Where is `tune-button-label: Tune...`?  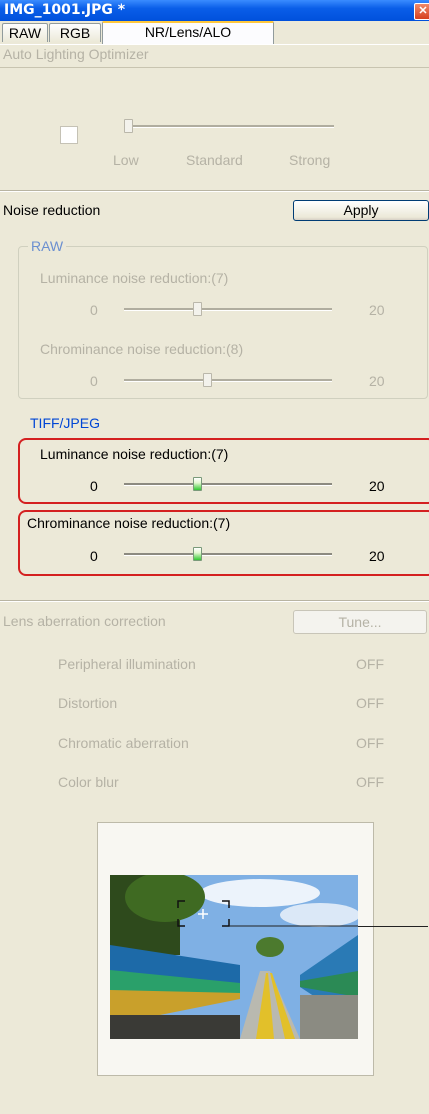
tune-button-label: Tune... is located at coordinates (360, 622).